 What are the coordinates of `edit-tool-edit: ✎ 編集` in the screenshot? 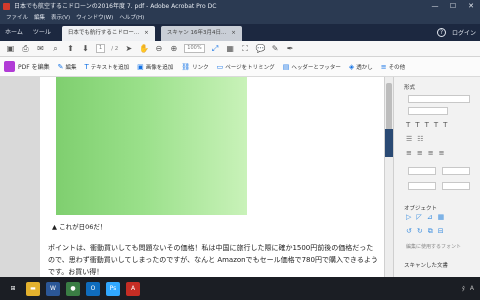 It's located at (67, 67).